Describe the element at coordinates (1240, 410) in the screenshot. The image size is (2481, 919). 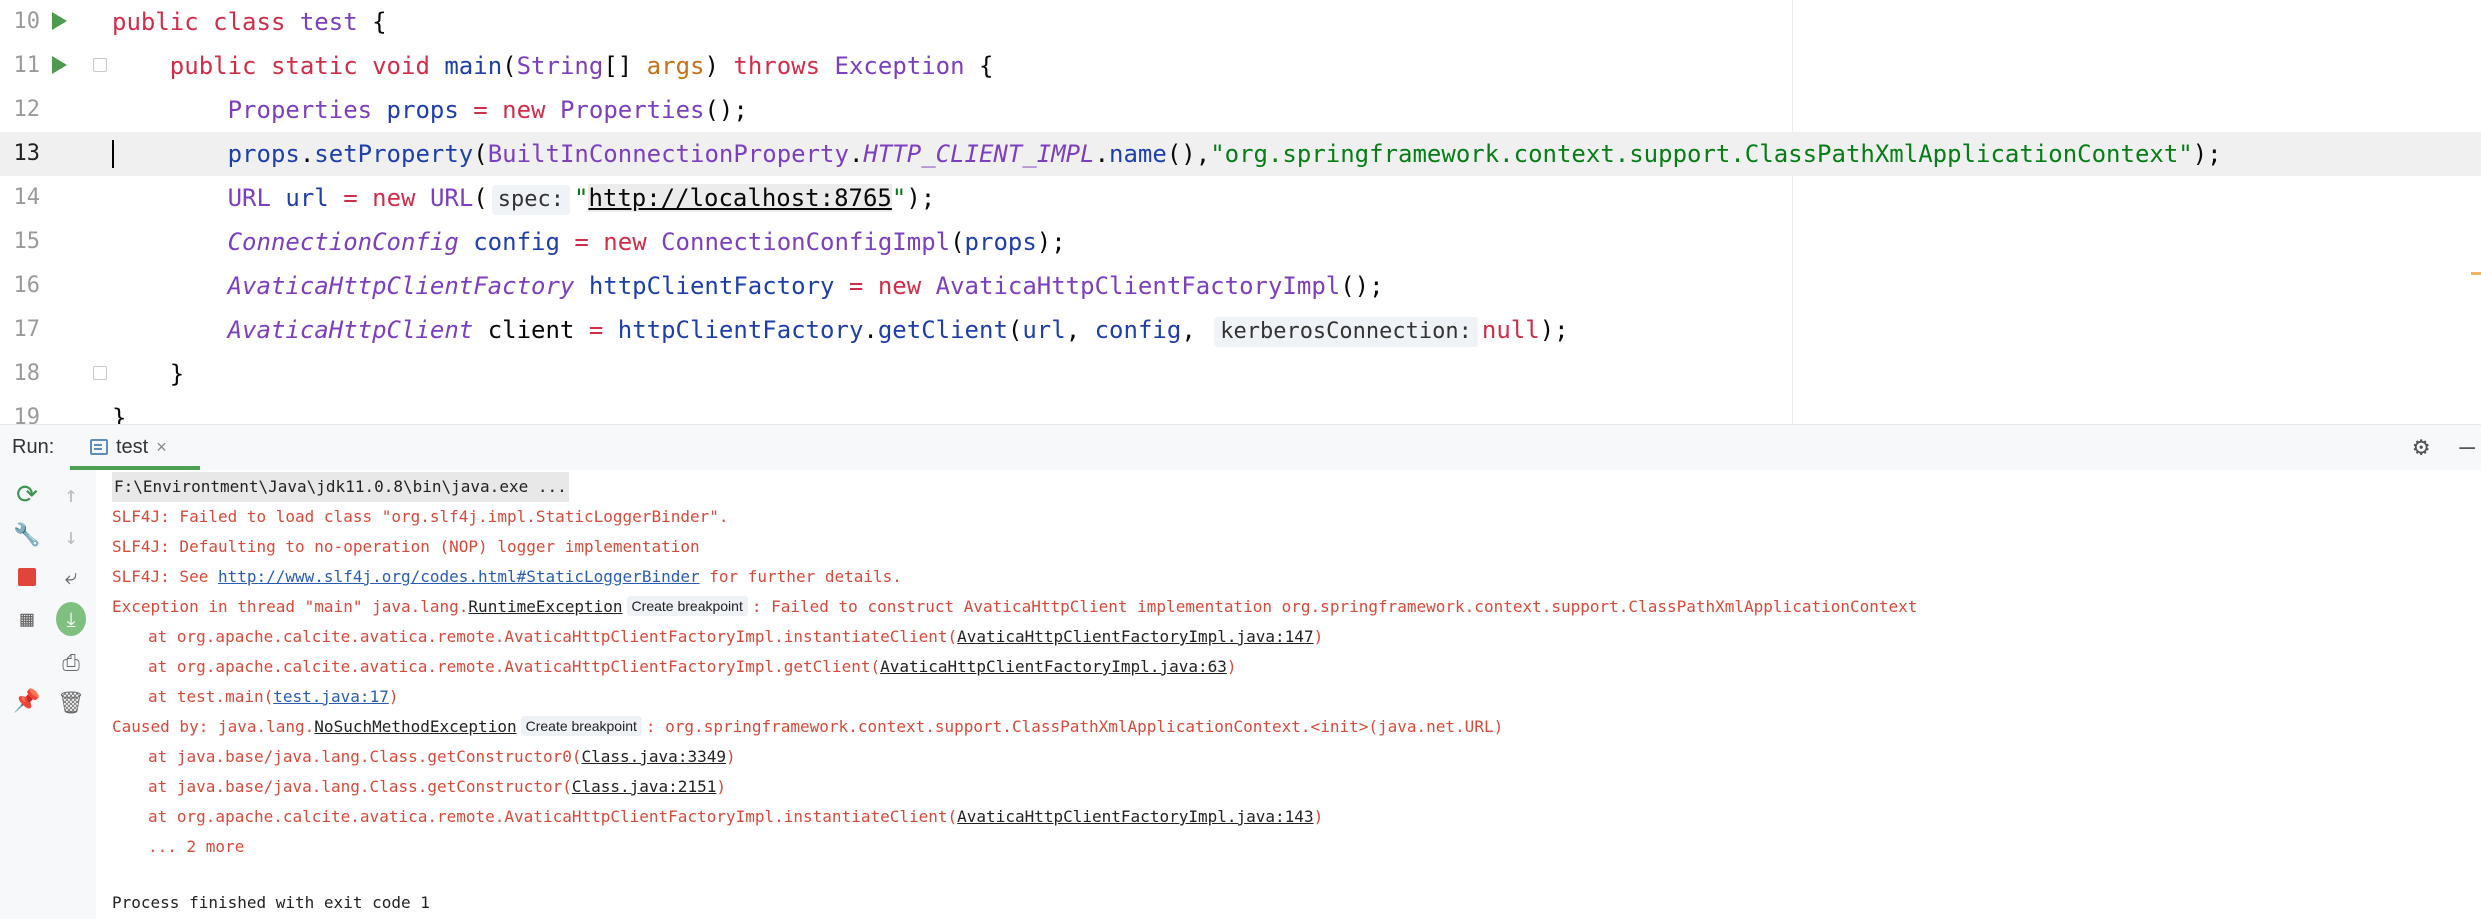
I see `code-line-19: 19 }` at that location.